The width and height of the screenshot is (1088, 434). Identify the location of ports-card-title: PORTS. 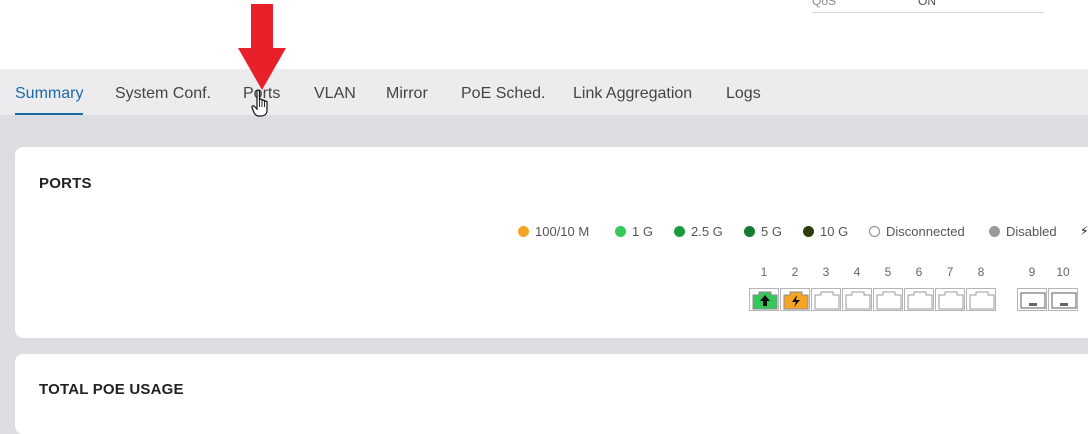
(65, 183).